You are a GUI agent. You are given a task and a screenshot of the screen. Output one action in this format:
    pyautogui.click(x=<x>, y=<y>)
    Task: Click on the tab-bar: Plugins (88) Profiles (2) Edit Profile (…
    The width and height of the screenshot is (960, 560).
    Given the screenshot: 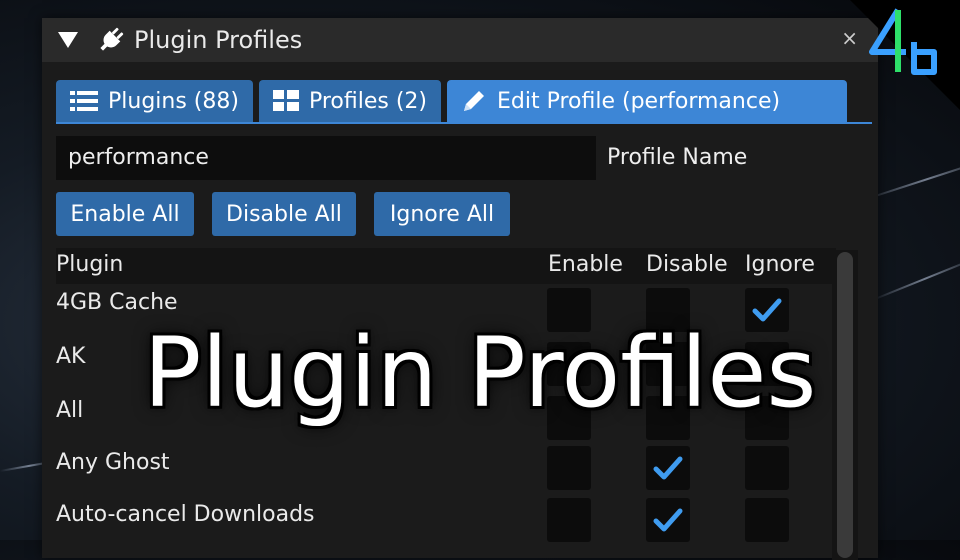 What is the action you would take?
    pyautogui.click(x=451, y=101)
    